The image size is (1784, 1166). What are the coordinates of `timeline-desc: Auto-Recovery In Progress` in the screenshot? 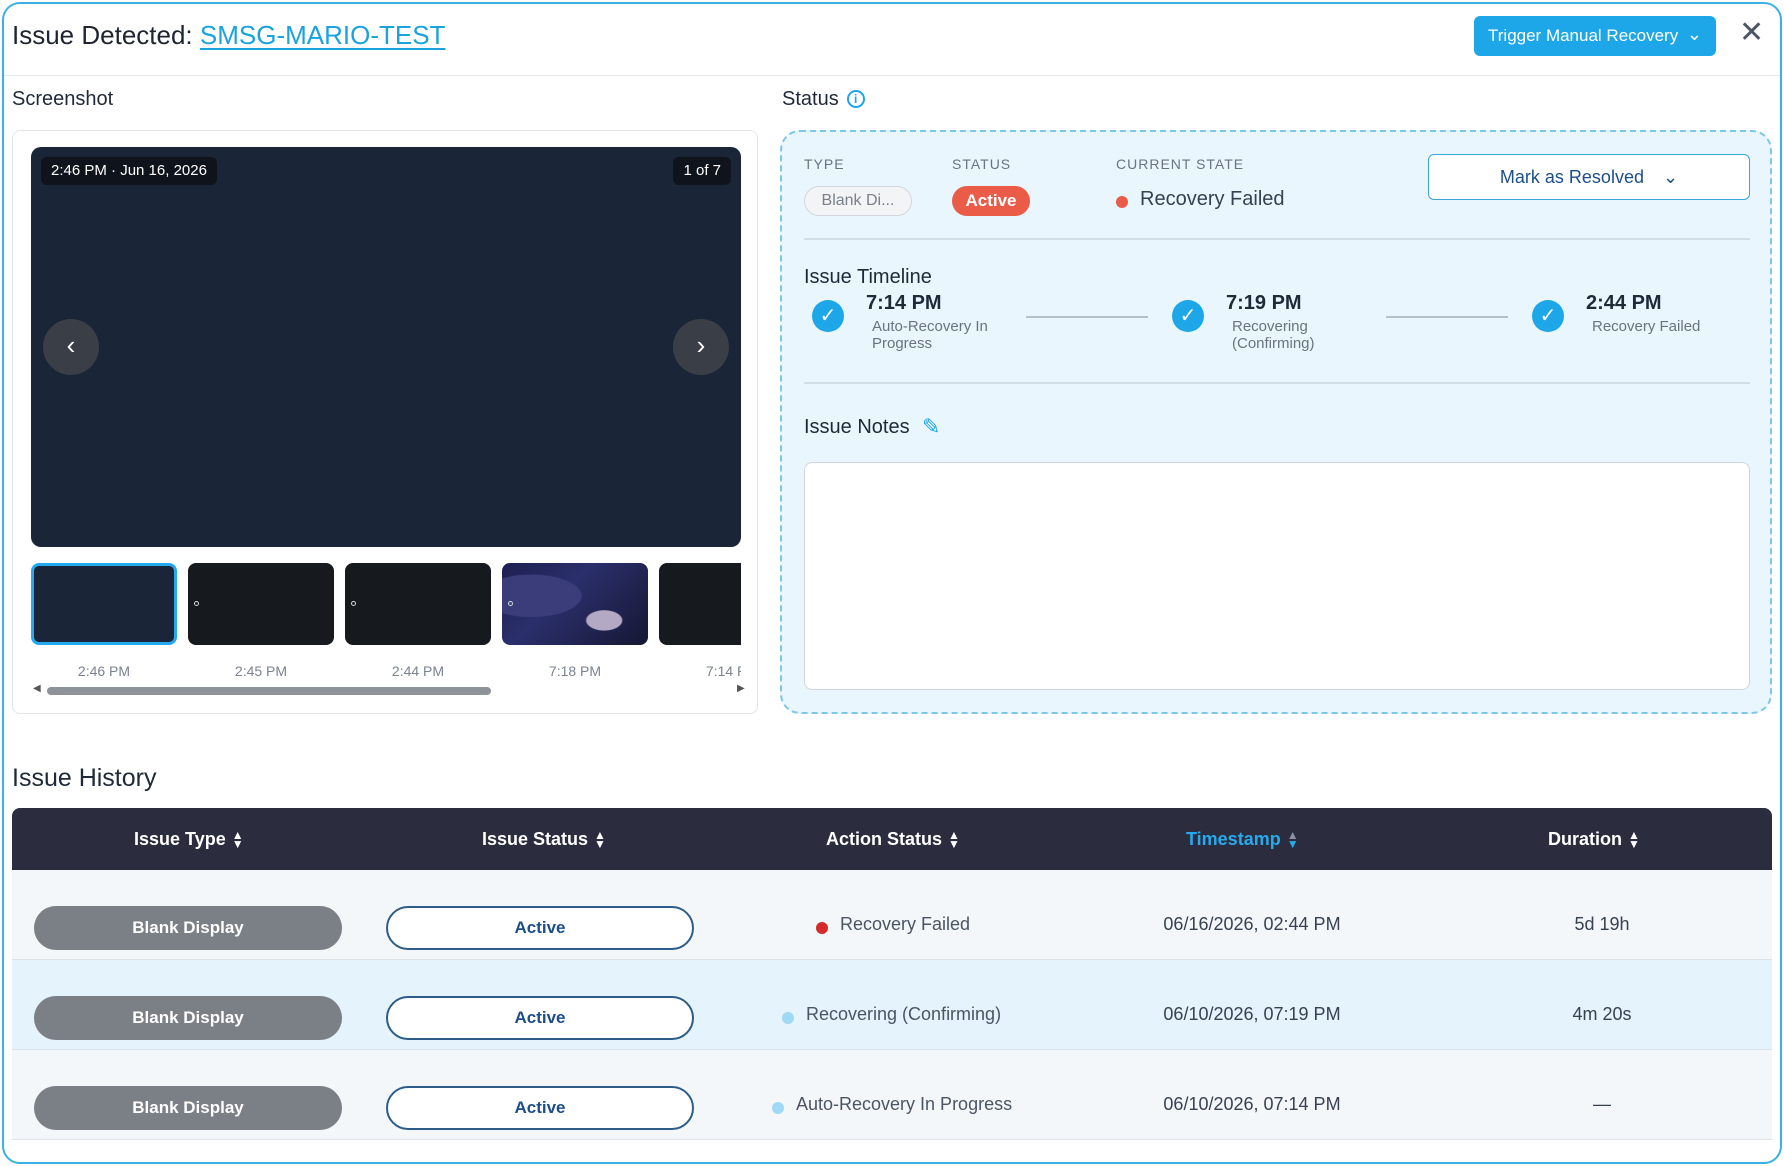 It's located at (930, 335).